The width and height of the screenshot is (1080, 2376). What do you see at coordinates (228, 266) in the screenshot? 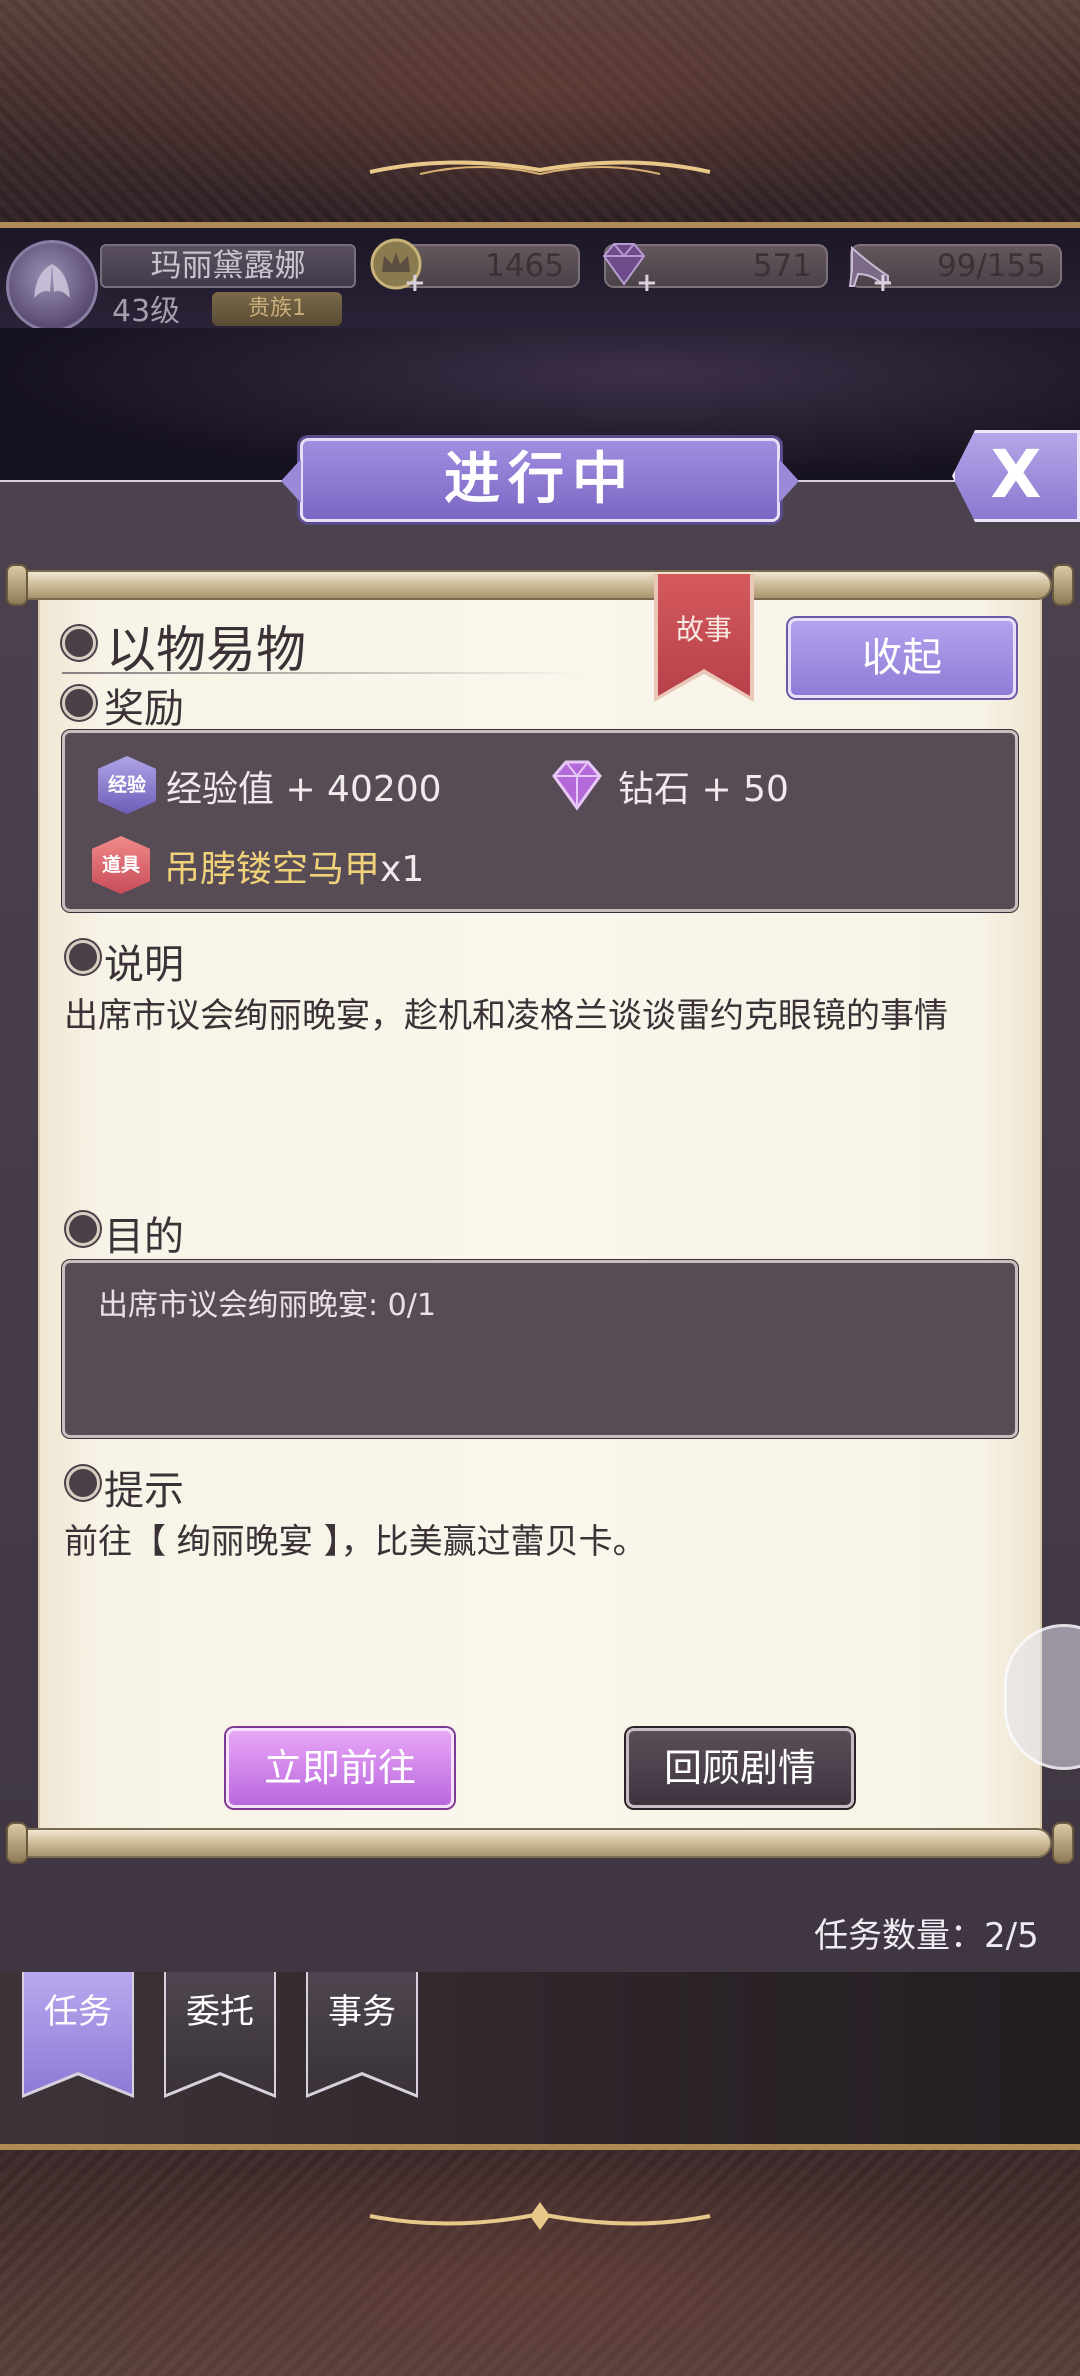
I see `player-name: 玛丽黛露娜` at bounding box center [228, 266].